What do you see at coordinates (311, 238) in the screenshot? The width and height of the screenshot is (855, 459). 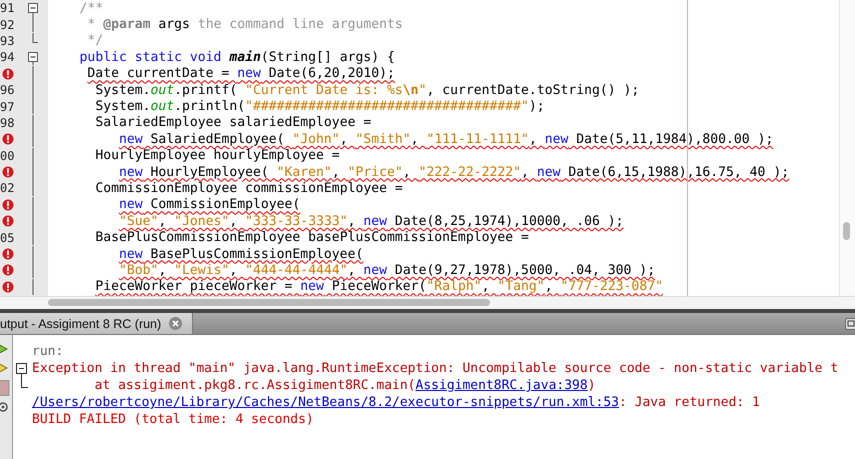 I see `code-line: BasePlusCommissionEmployee basePlusCommissionEmployee =` at bounding box center [311, 238].